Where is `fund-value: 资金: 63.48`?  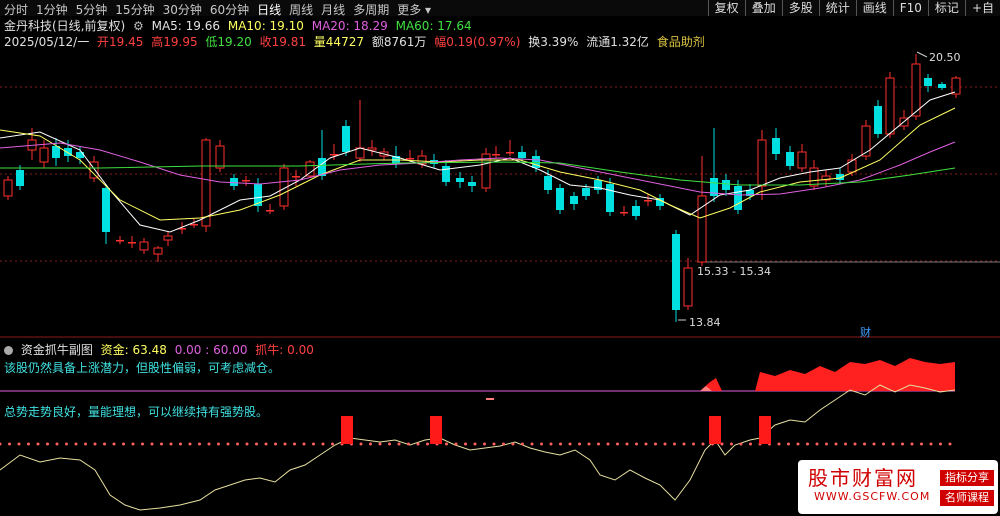 fund-value: 资金: 63.48 is located at coordinates (133, 350).